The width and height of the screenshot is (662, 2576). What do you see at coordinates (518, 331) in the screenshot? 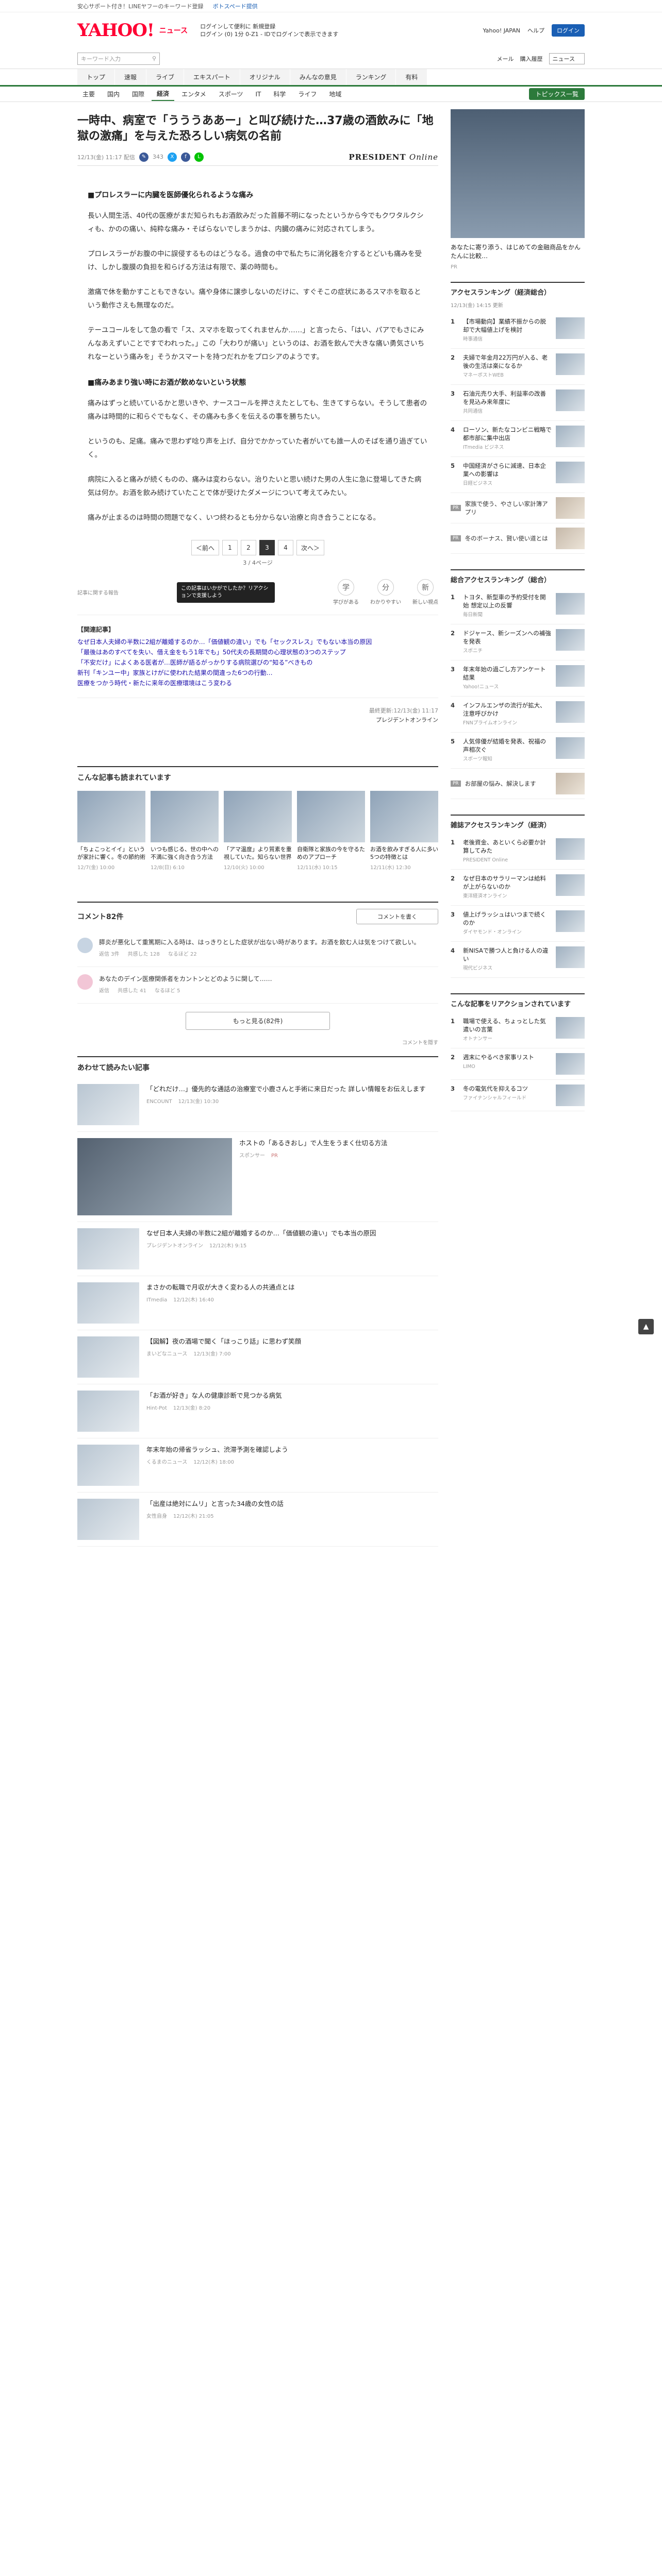
I see `ranking-item: 1 【市場動向】業績不振からの脱却で大幅値上げを検討 時事通信` at bounding box center [518, 331].